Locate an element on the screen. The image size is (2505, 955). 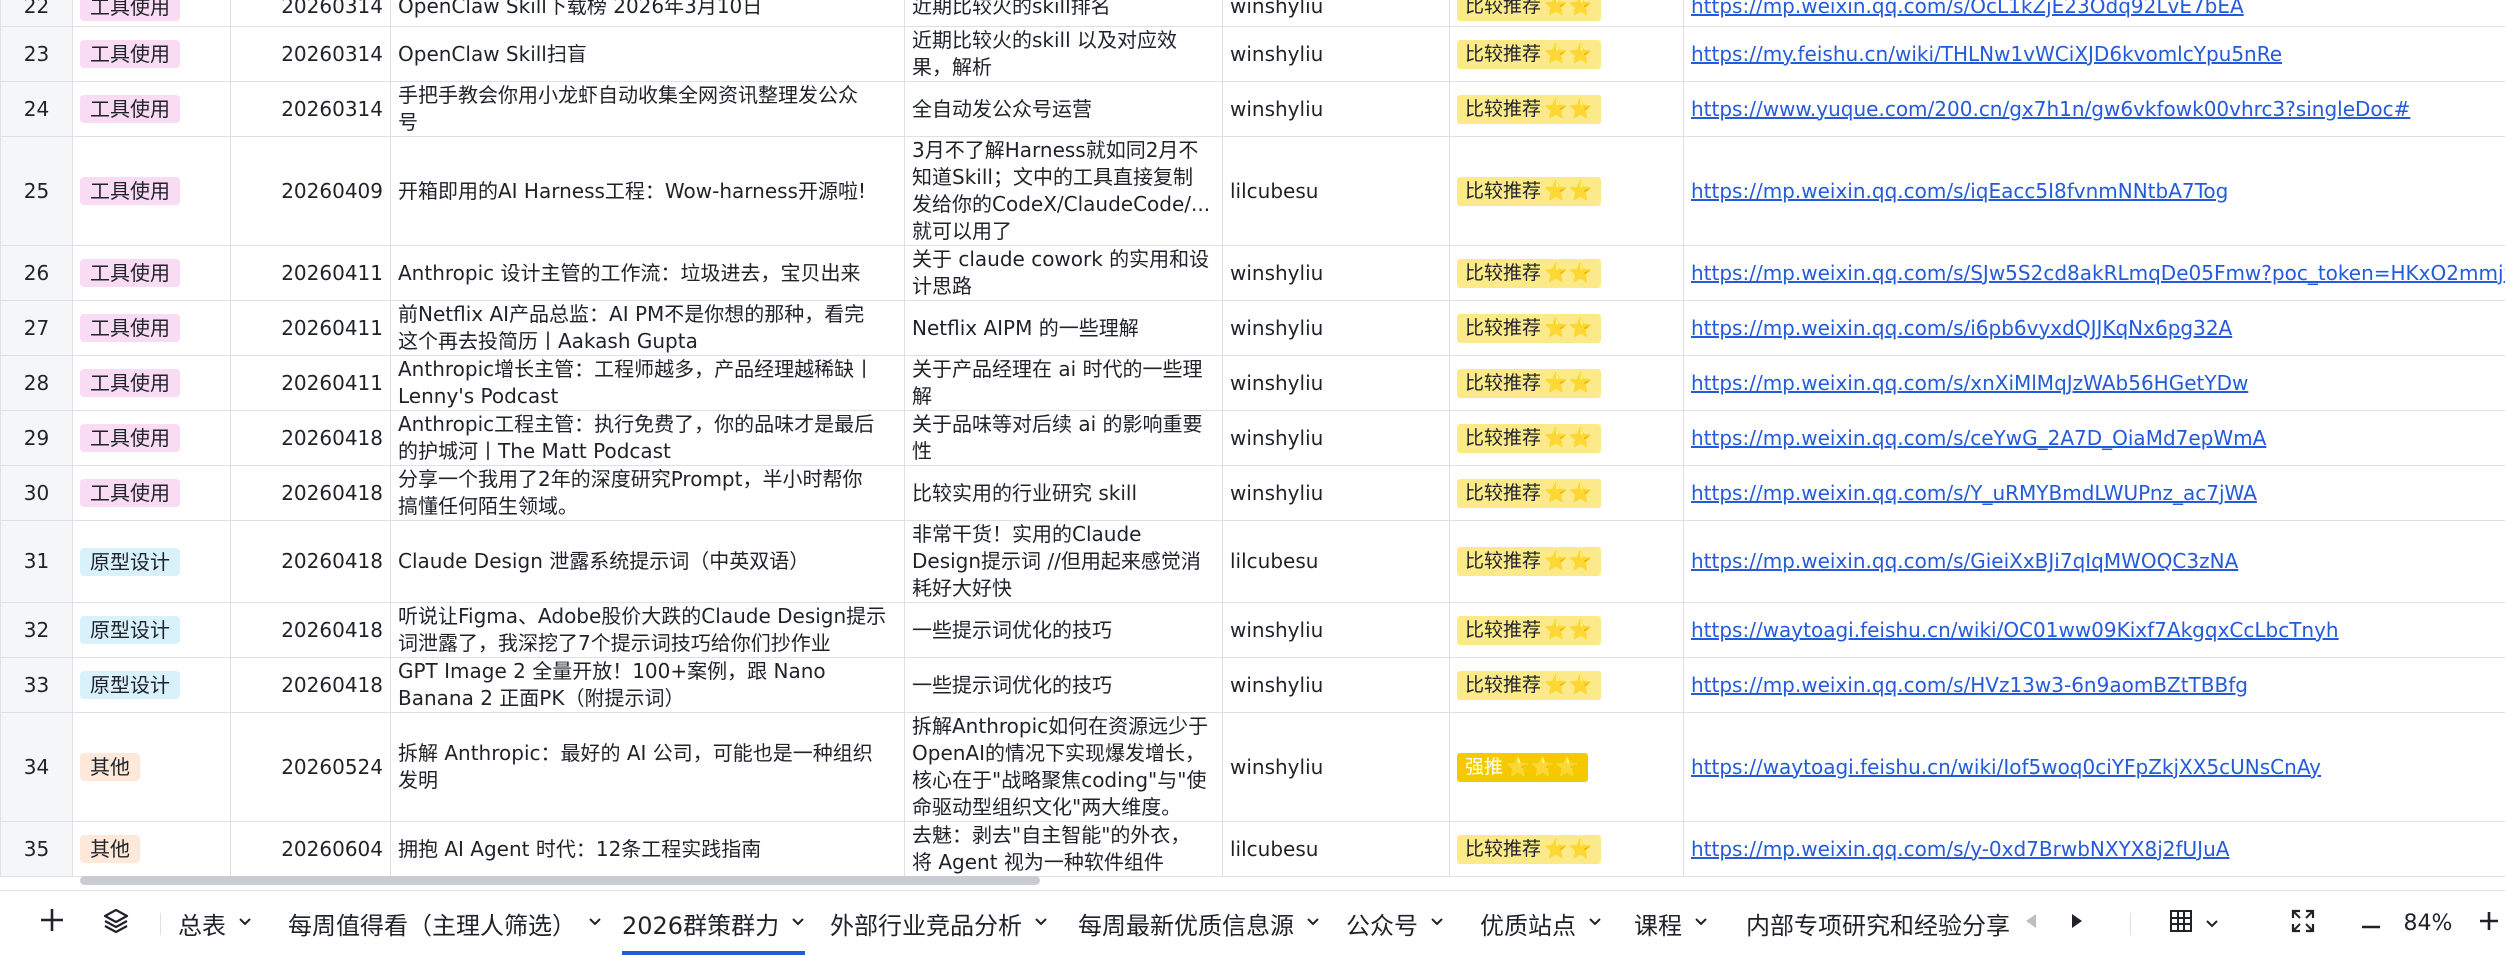
sheet-tab: 课程 is located at coordinates (1671, 923).